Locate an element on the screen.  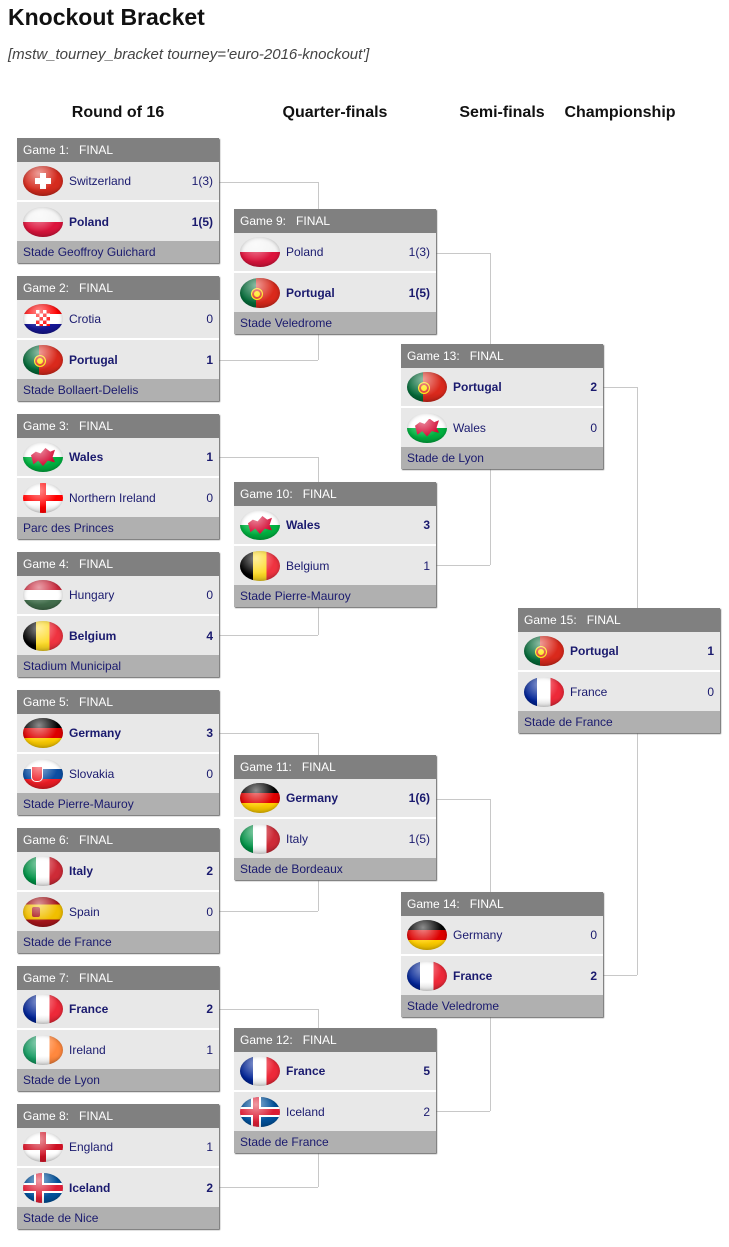
team-row: Poland 1(5) is located at coordinates (118, 221).